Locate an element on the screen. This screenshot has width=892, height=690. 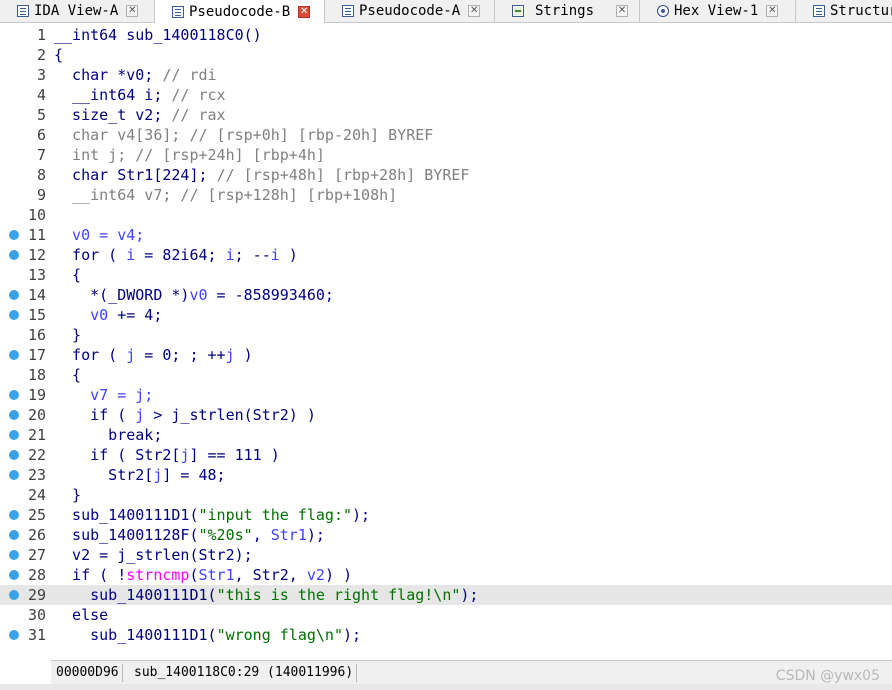
code-token: sub_14001128F( is located at coordinates (126, 535).